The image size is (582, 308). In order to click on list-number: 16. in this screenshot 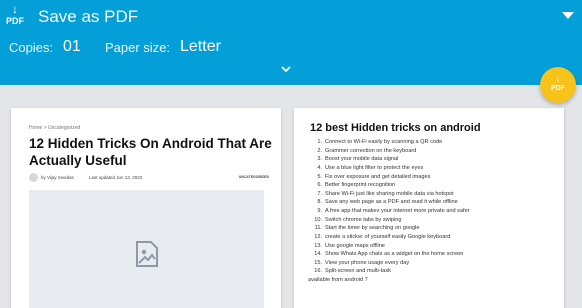, I will do `click(318, 271)`.